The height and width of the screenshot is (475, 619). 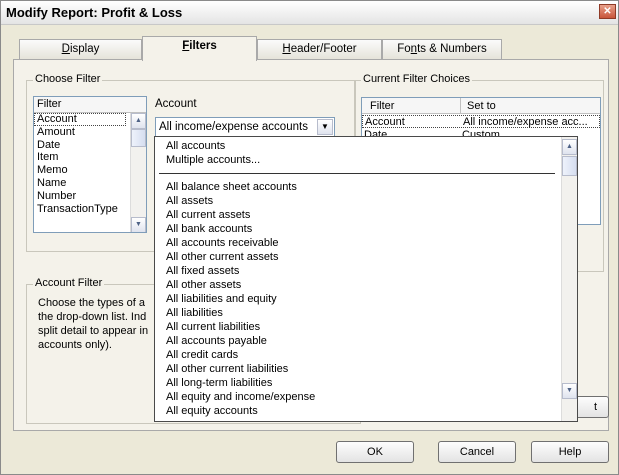 What do you see at coordinates (208, 215) in the screenshot?
I see `dropdown-item: All current assets` at bounding box center [208, 215].